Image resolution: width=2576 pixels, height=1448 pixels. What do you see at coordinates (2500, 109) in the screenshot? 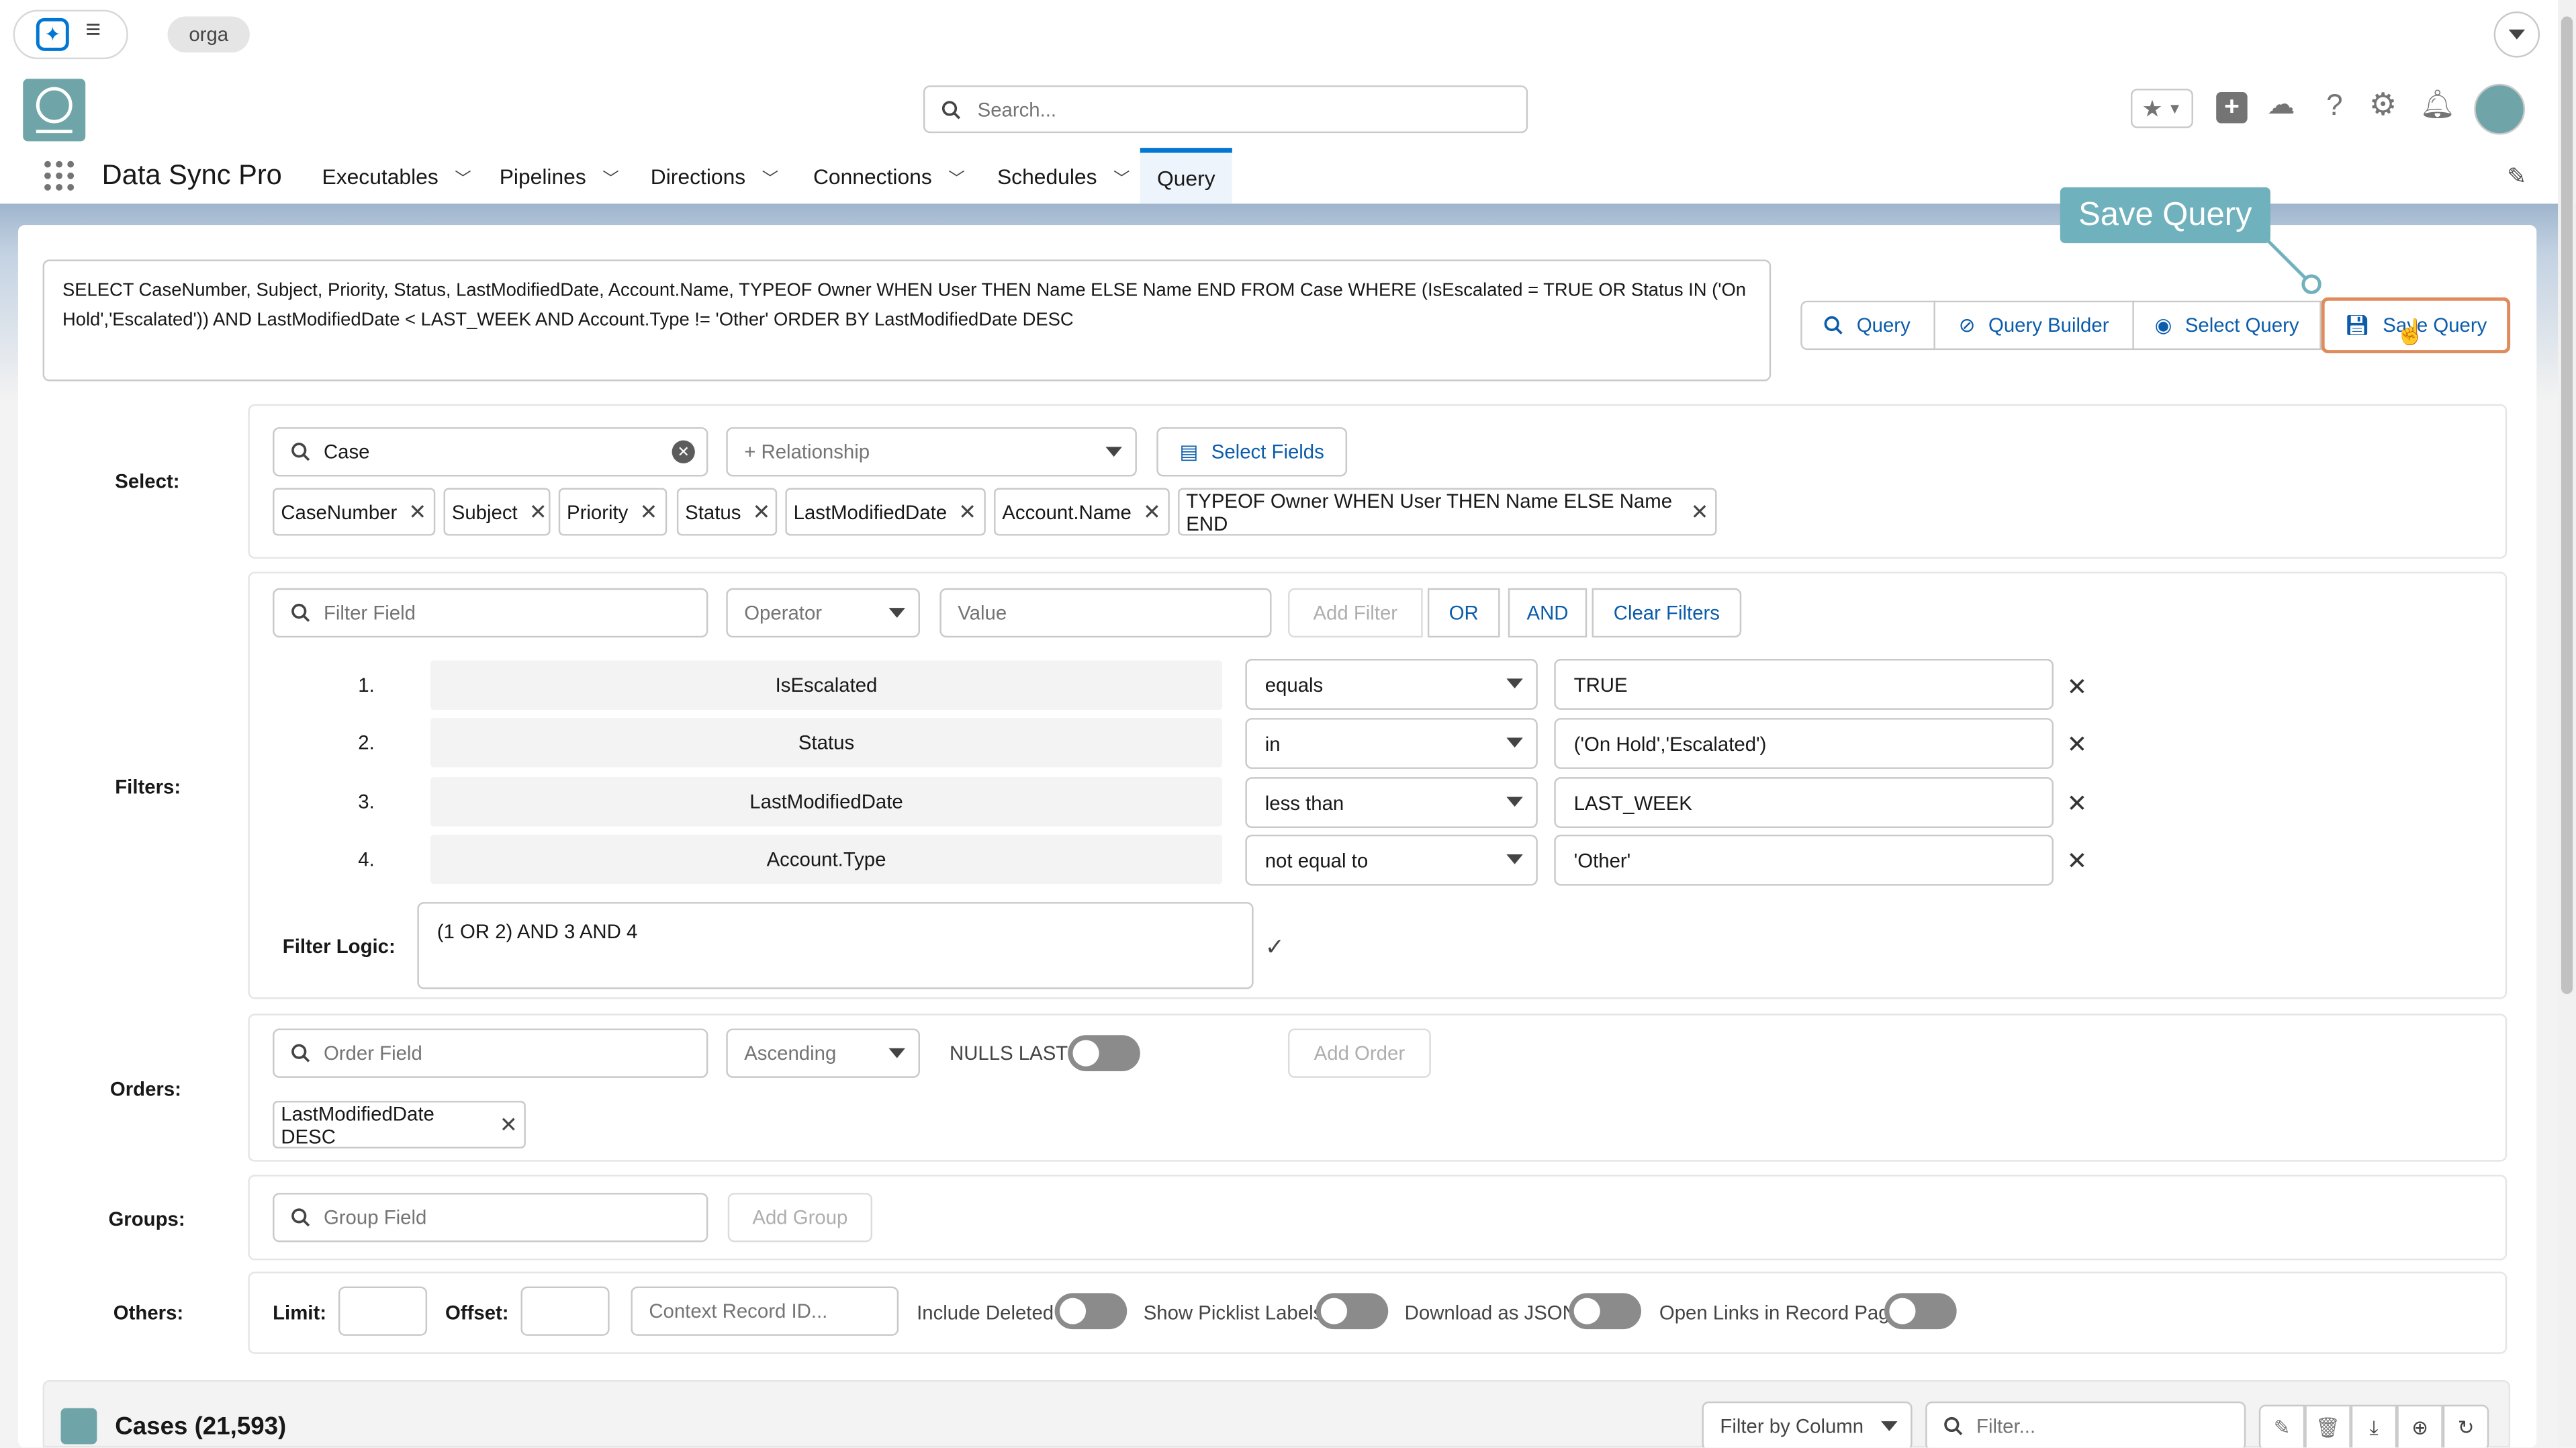
I see `avatar` at bounding box center [2500, 109].